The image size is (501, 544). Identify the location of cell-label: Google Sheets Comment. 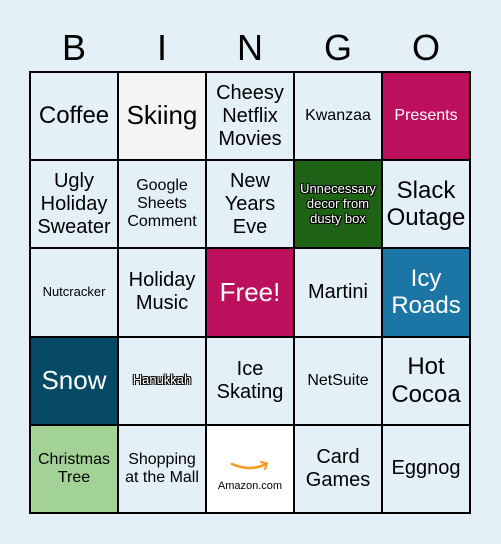
(162, 203).